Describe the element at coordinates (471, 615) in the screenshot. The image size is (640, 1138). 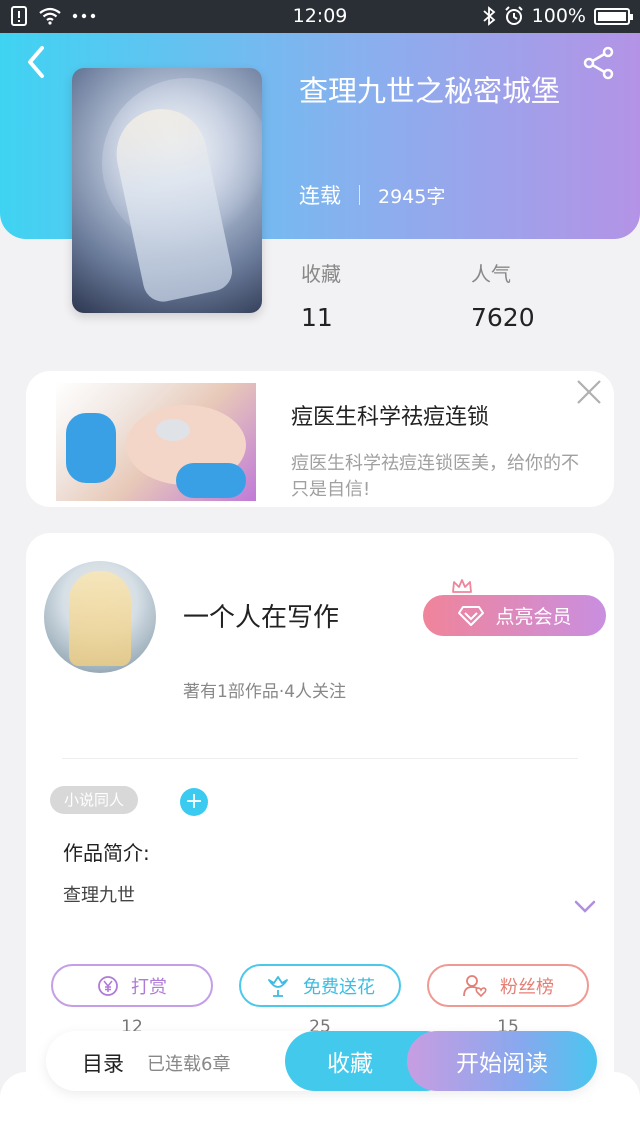
I see `diamond-icon` at that location.